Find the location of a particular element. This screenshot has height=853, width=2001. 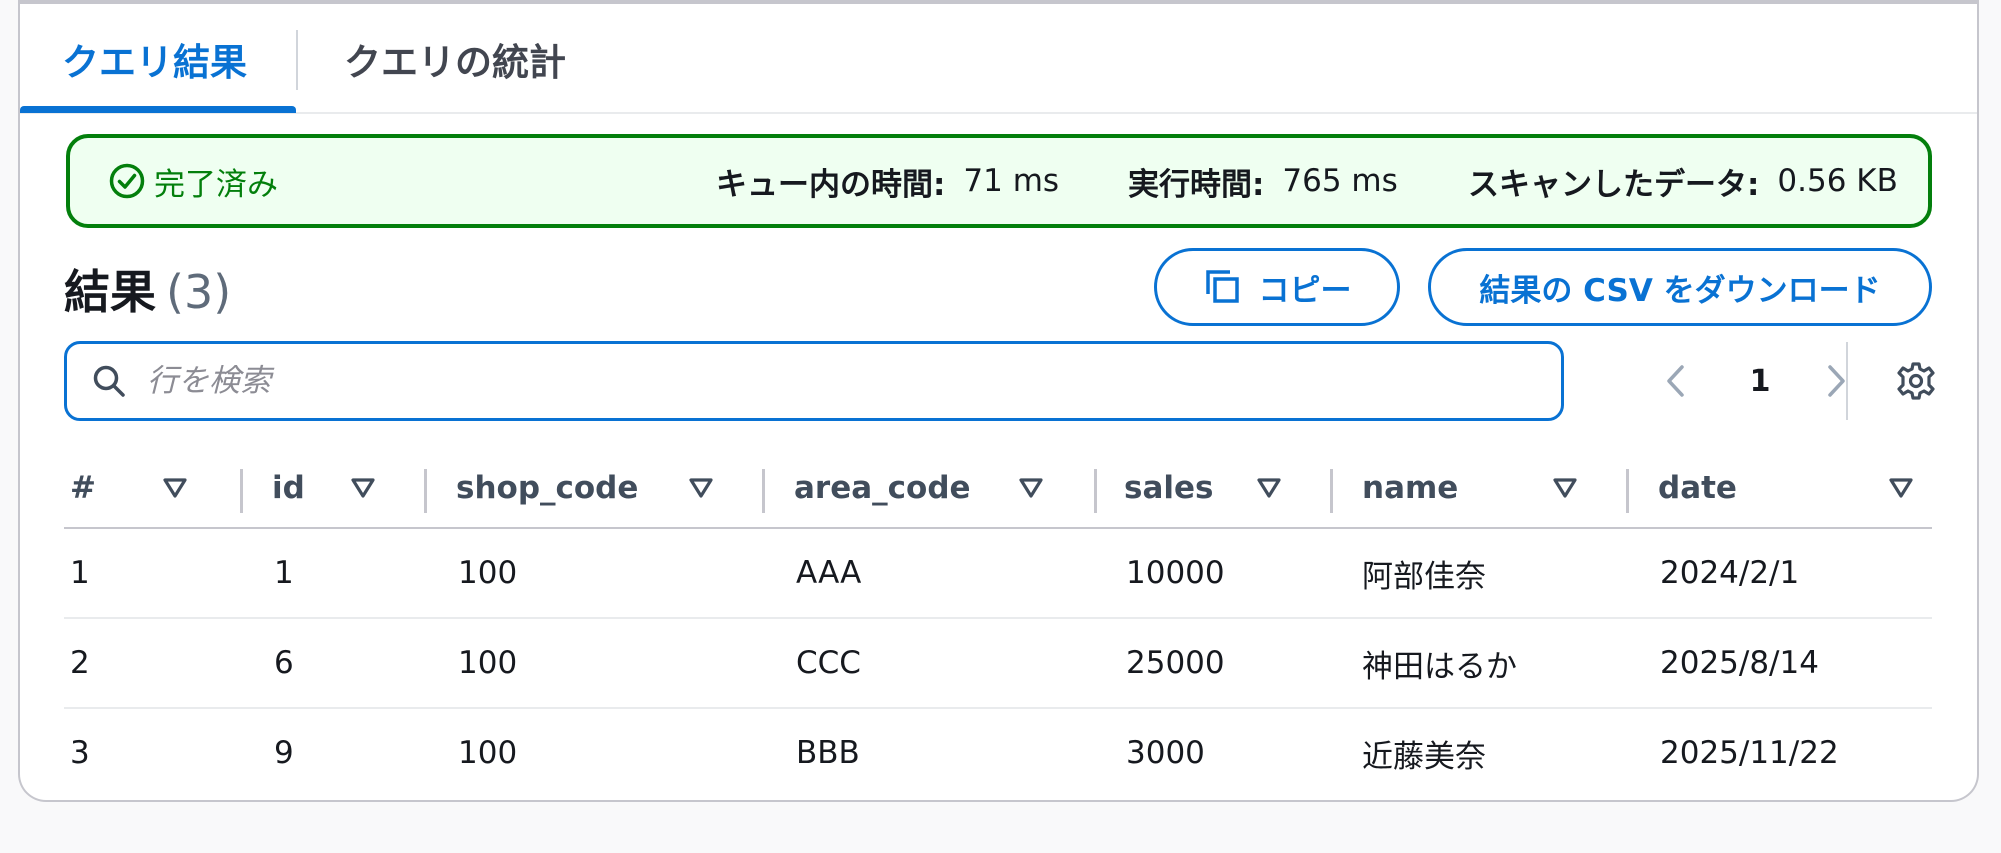

cell-area-code: CCC is located at coordinates (828, 663).